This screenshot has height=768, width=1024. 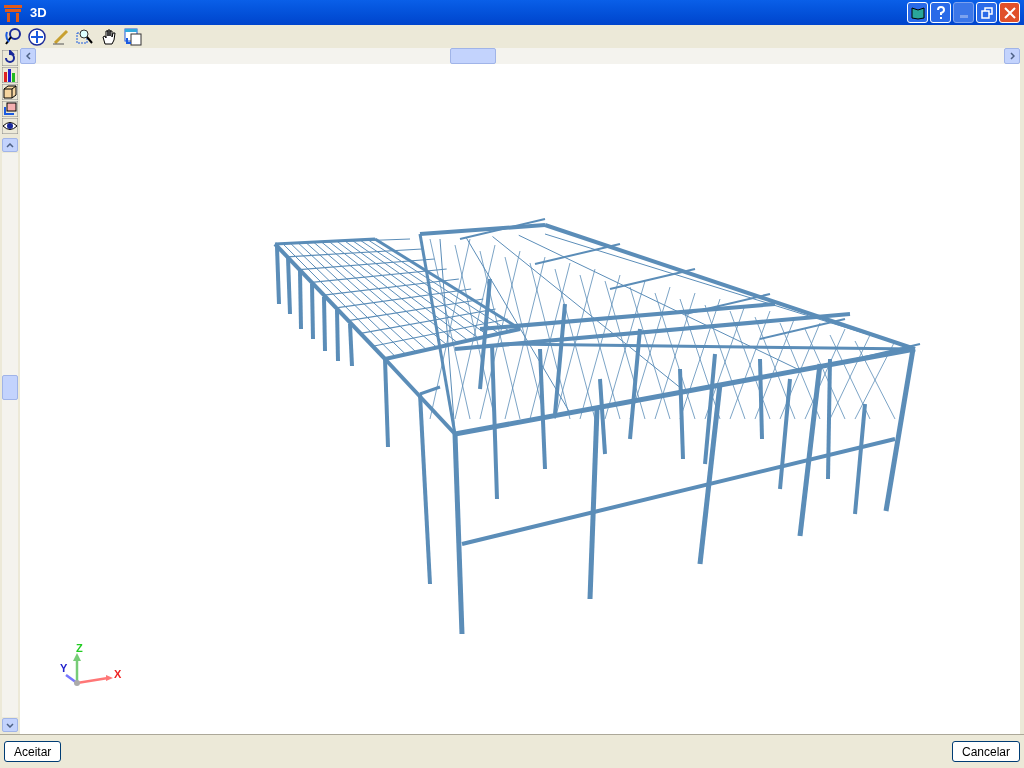 I want to click on help-button, so click(x=940, y=12).